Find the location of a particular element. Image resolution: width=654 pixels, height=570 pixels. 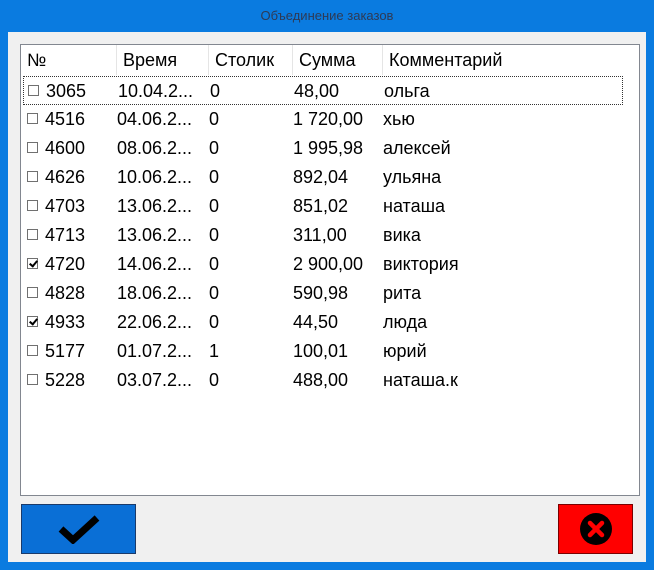

cell-sum: 590,98 is located at coordinates (321, 293).